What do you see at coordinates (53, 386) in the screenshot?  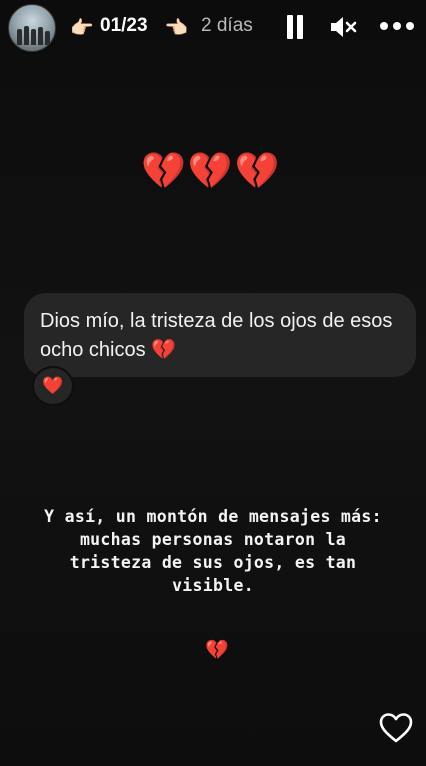 I see `heart-reaction-icon: ❤️` at bounding box center [53, 386].